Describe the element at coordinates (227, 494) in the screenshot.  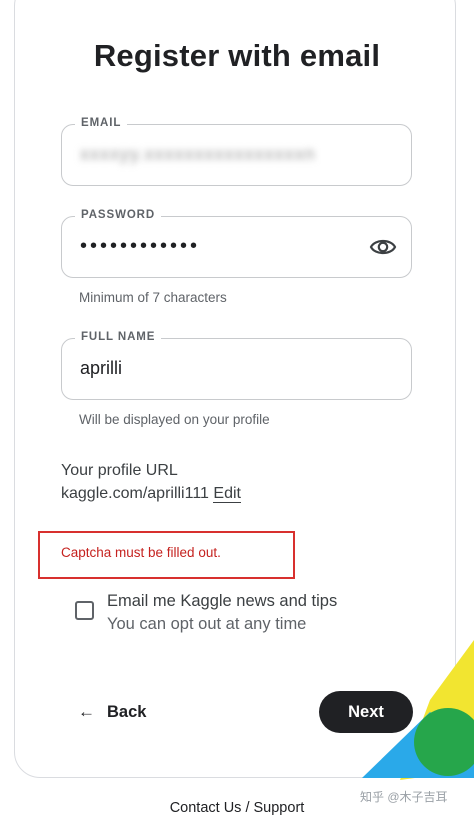
I see `edit-profile-url-link: Edit` at that location.